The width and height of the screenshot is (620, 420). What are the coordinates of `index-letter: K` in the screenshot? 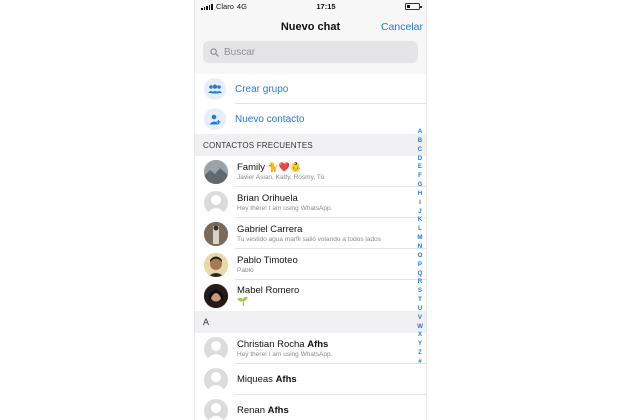 It's located at (420, 220).